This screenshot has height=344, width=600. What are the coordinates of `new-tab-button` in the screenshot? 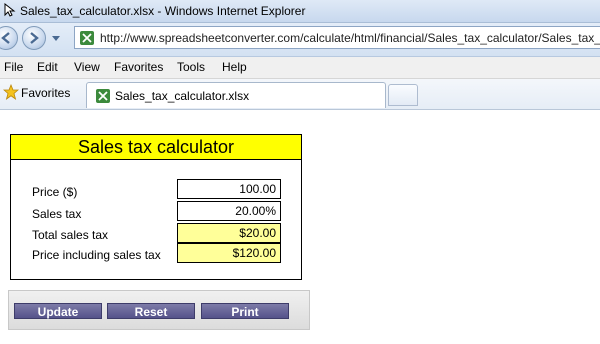 It's located at (403, 95).